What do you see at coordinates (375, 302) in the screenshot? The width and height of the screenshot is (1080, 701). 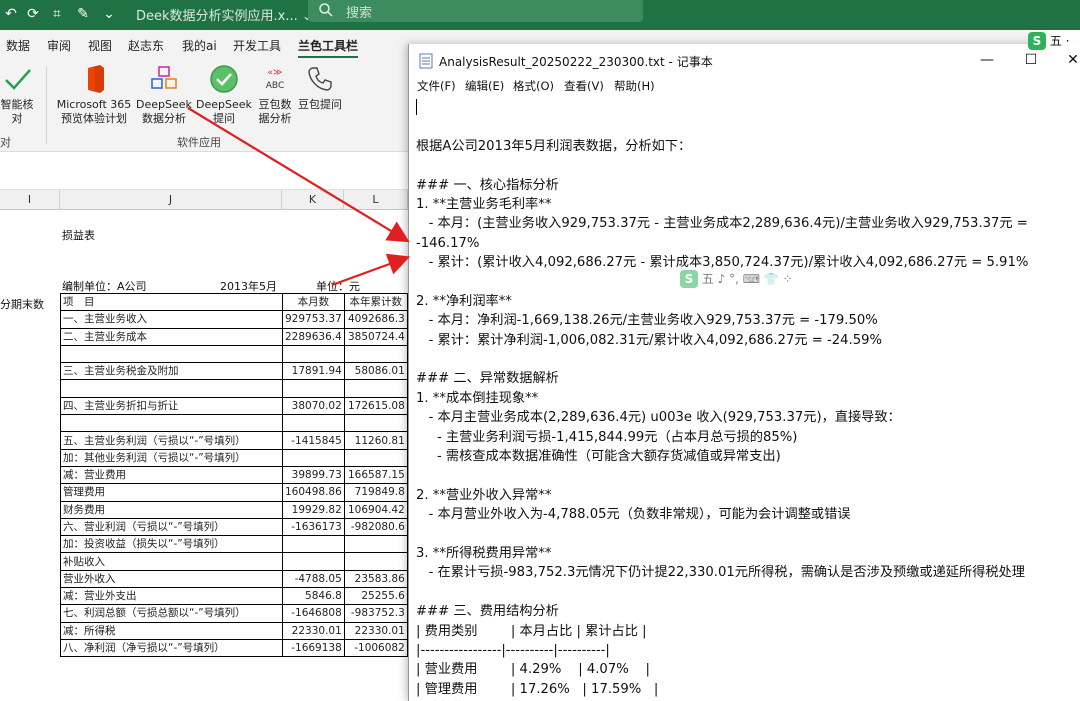 I see `header-ytd: 本年累计数` at bounding box center [375, 302].